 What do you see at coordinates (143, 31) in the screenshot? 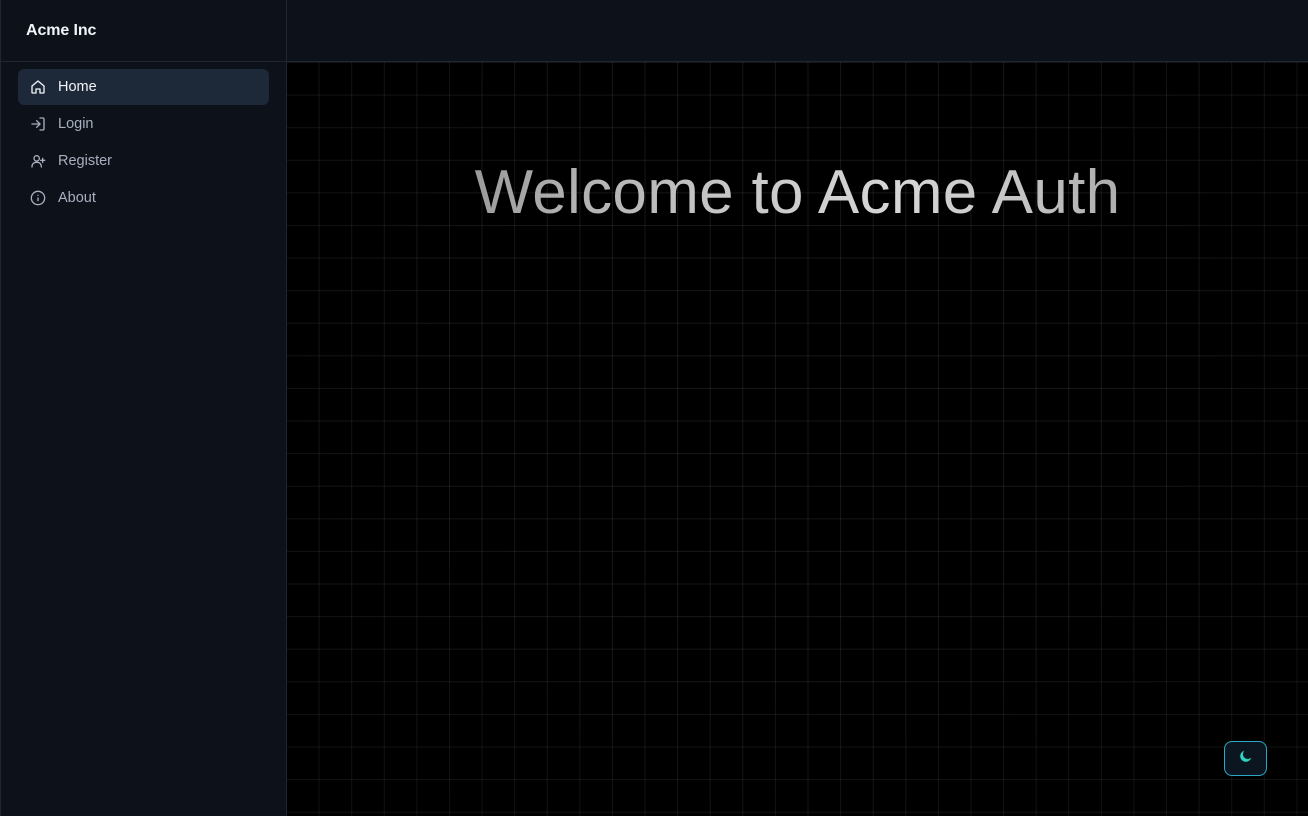
I see `sidebar-header: Acme Inc` at bounding box center [143, 31].